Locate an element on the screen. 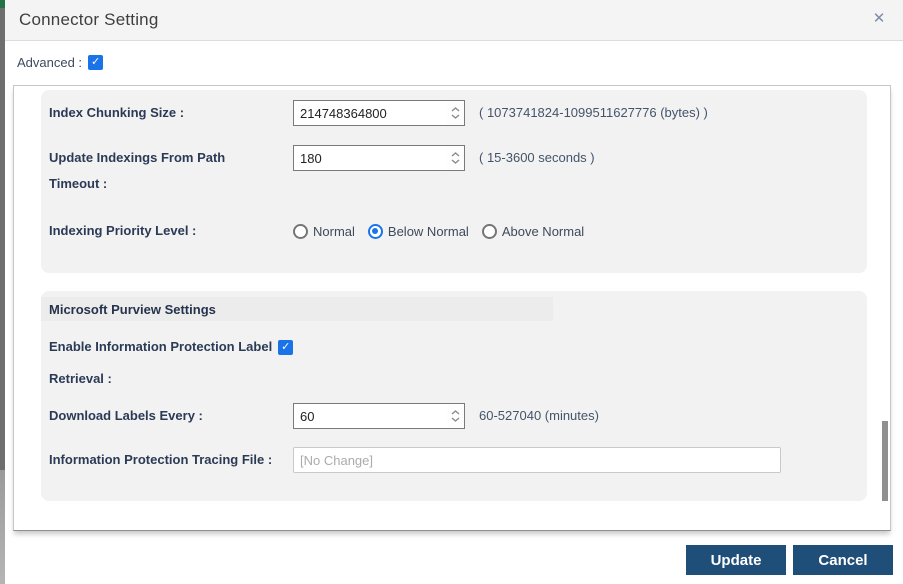 This screenshot has width=903, height=584. update-button: Update is located at coordinates (736, 560).